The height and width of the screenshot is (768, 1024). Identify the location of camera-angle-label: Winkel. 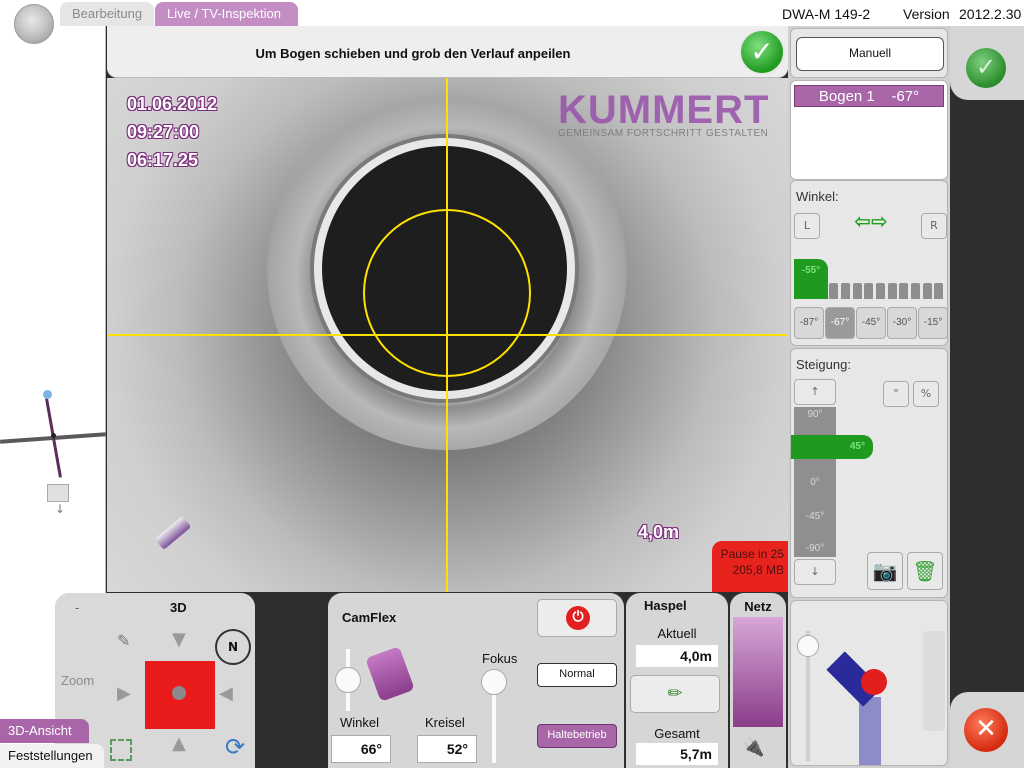
(360, 722).